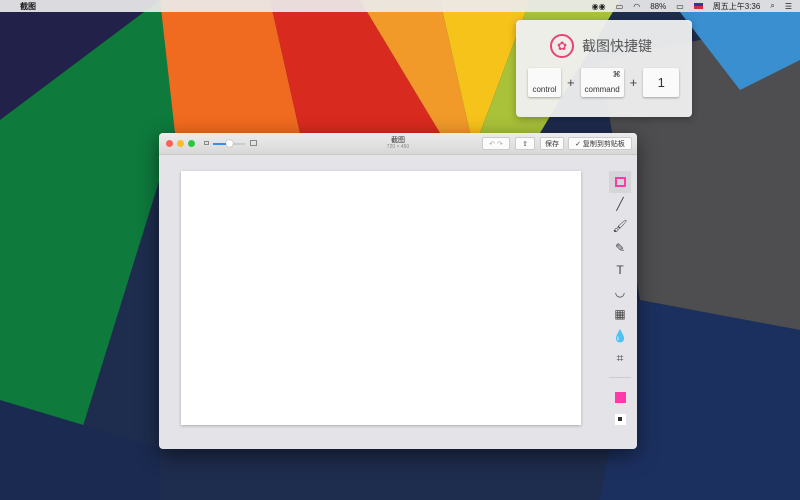 The image size is (800, 500). I want to click on spotlight-search-icon: ⌕, so click(772, 6).